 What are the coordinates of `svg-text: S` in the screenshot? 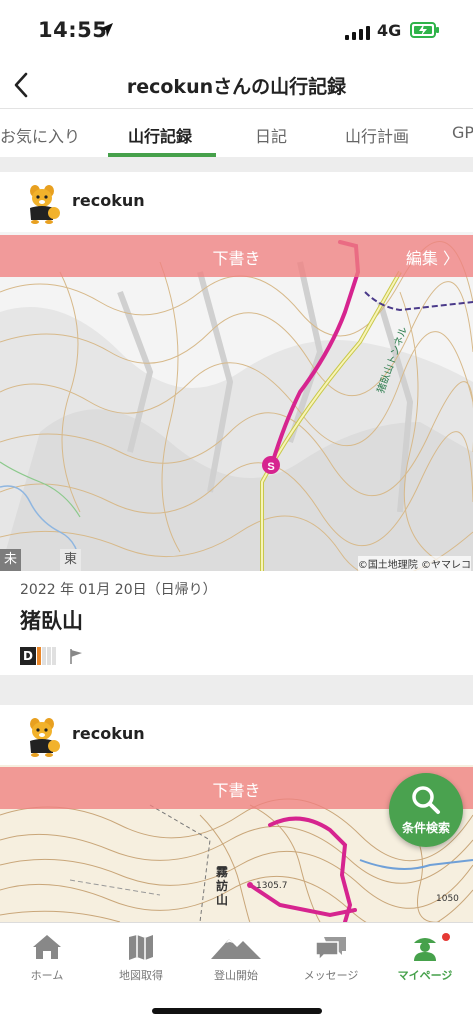 It's located at (270, 467).